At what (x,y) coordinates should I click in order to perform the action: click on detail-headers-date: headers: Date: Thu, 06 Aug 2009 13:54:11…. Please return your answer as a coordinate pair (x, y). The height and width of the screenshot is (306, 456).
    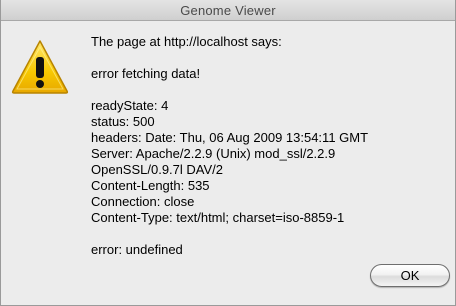
    Looking at the image, I should click on (230, 137).